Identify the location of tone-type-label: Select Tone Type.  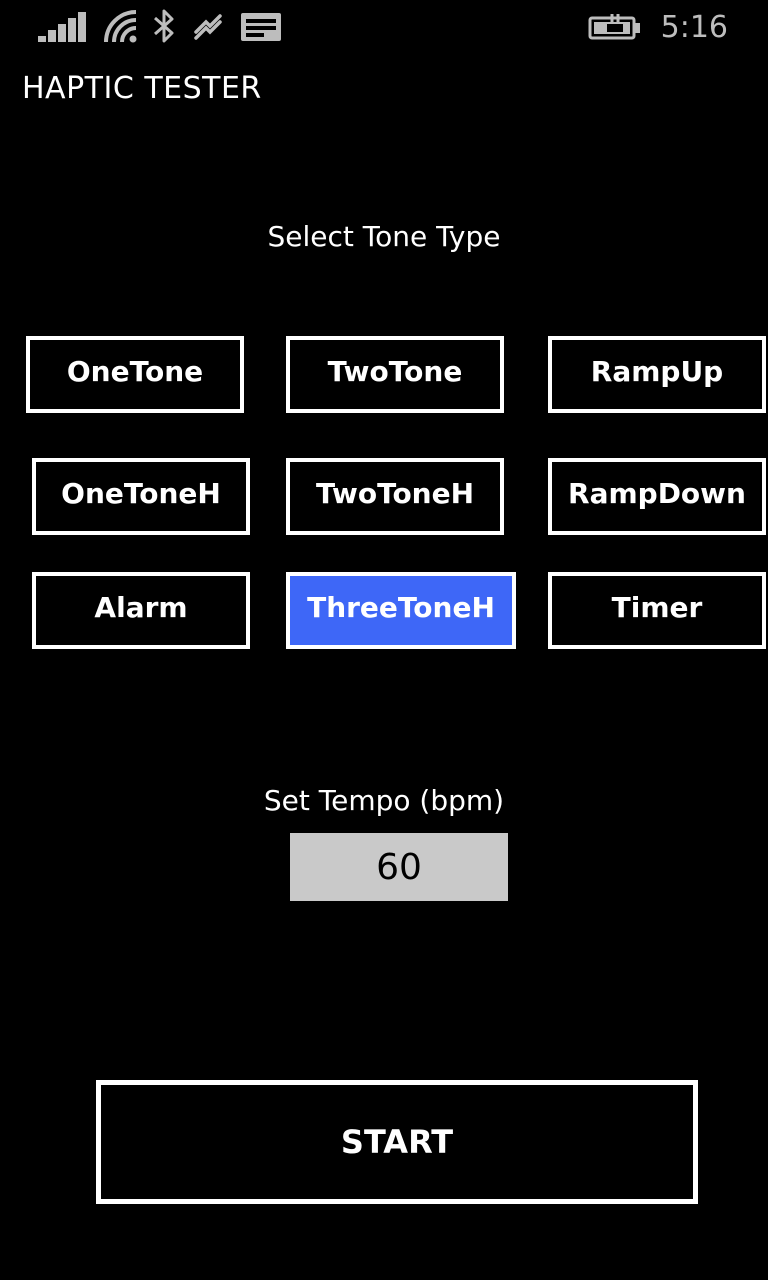
(384, 236).